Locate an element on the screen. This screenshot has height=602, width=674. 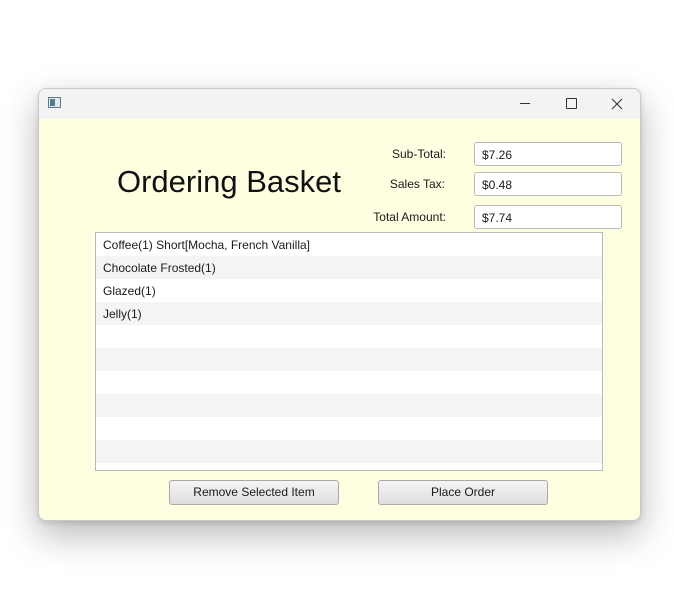
sales-tax-label: Sales Tax: is located at coordinates (417, 184).